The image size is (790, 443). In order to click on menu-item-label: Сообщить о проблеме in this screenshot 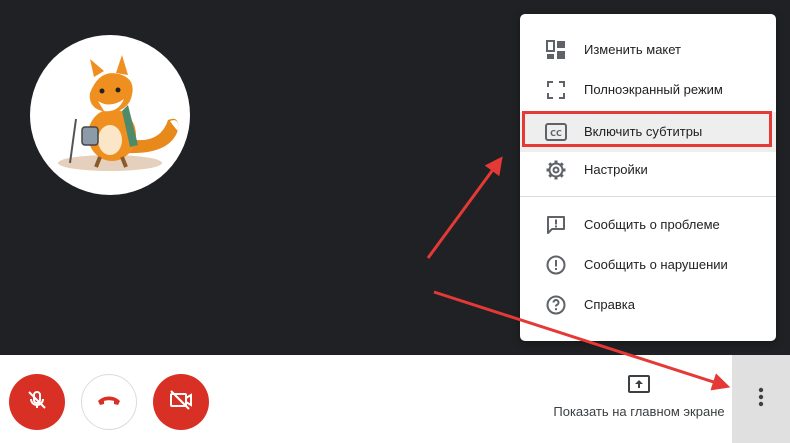, I will do `click(652, 224)`.